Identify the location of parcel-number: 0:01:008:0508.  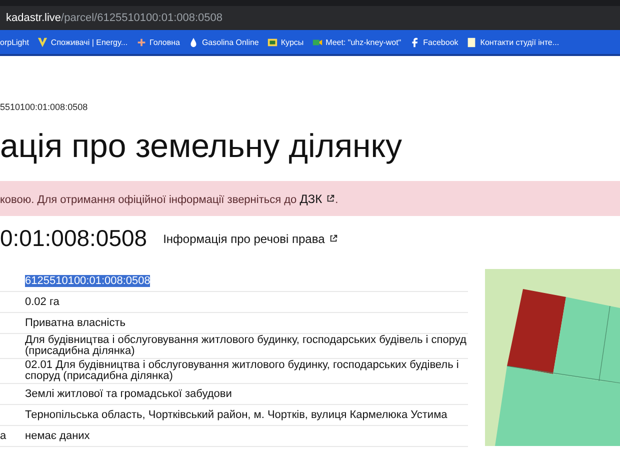
(74, 238).